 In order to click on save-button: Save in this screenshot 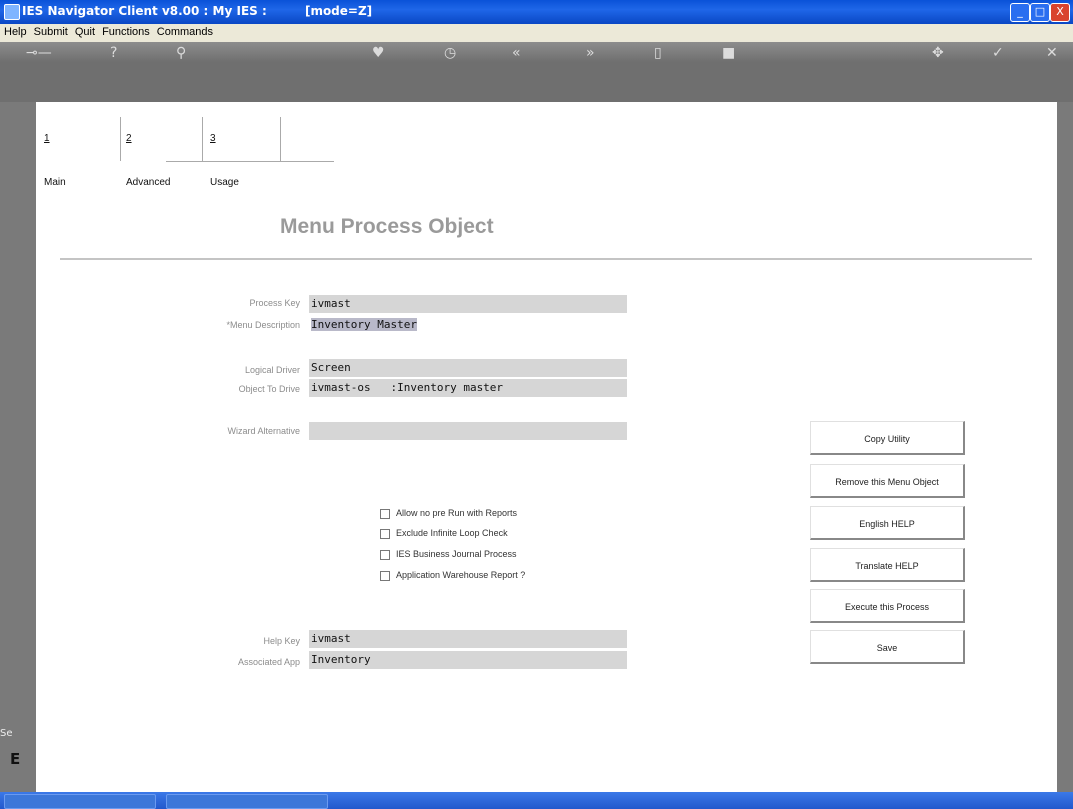, I will do `click(887, 647)`.